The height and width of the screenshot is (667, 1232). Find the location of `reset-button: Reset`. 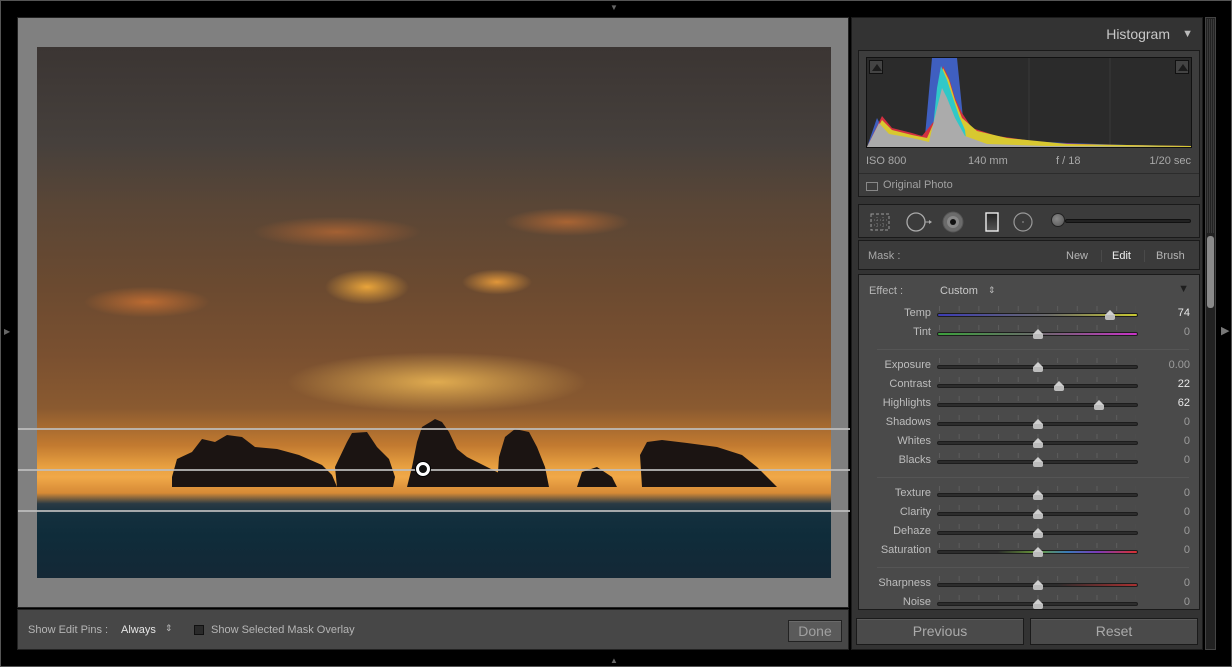

reset-button: Reset is located at coordinates (1114, 631).